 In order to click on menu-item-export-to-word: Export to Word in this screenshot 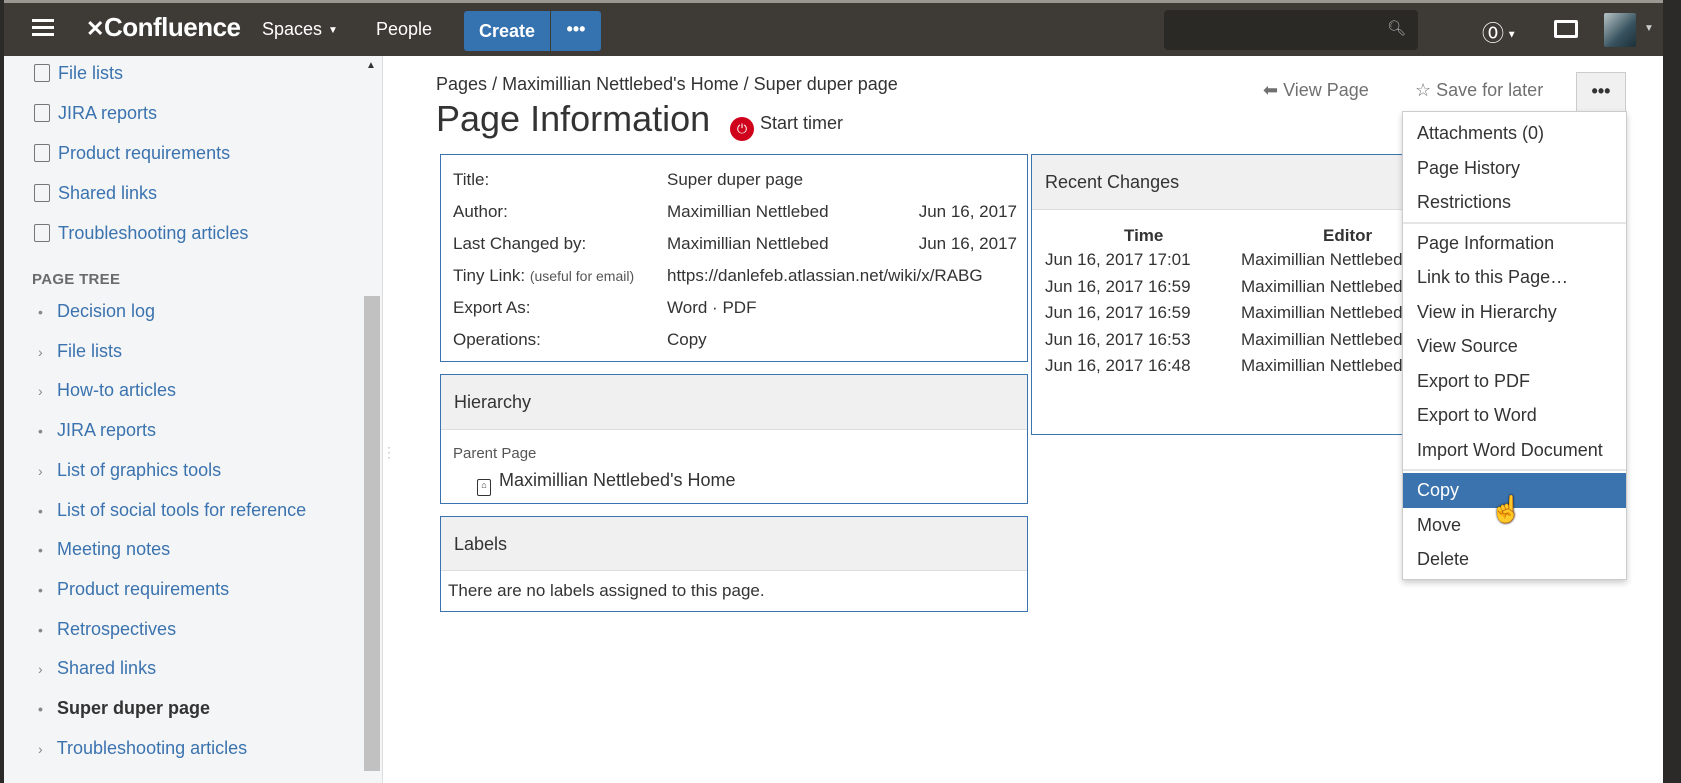, I will do `click(1514, 415)`.